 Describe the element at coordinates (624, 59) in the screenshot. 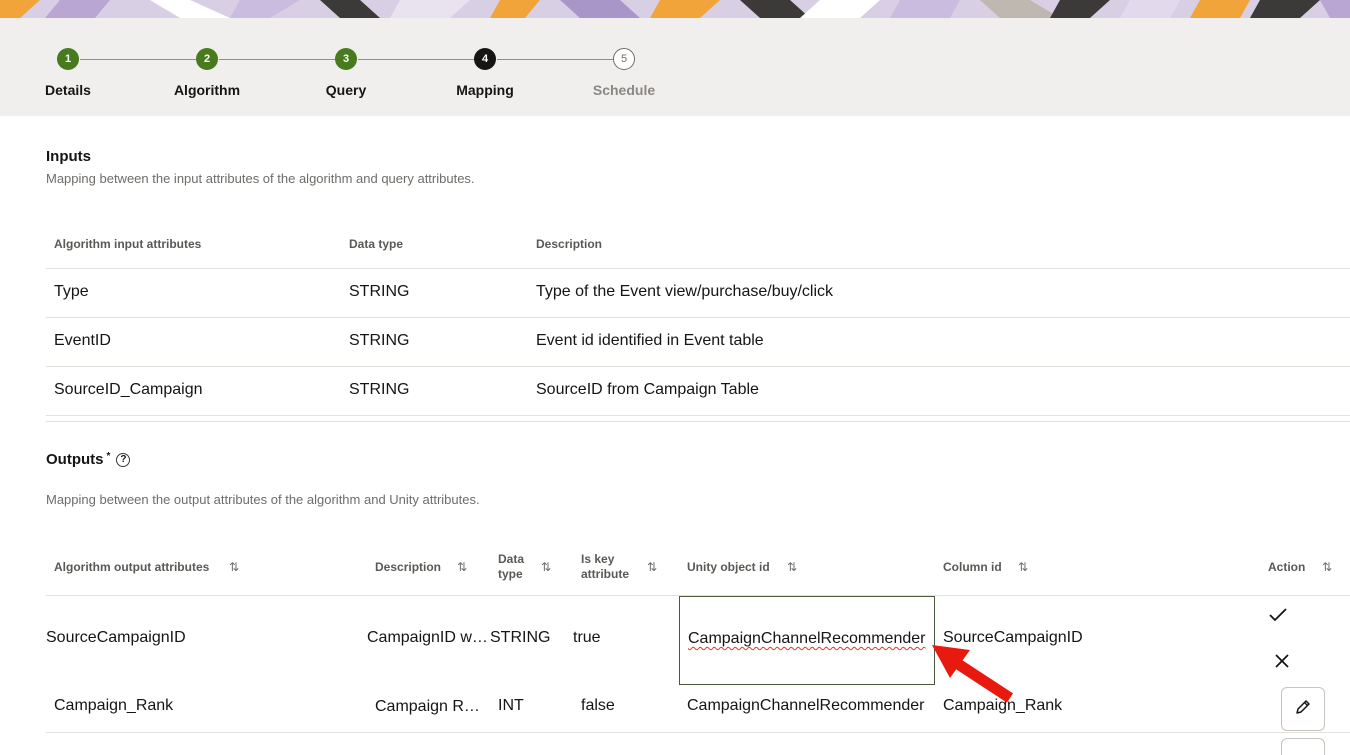

I see `step-number-badge: 5` at that location.